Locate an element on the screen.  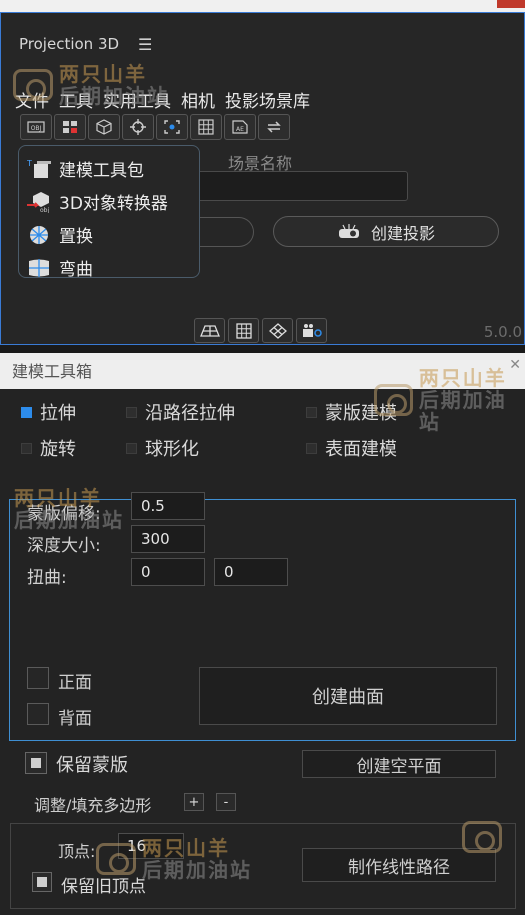
front-label: 正面 is located at coordinates (75, 683).